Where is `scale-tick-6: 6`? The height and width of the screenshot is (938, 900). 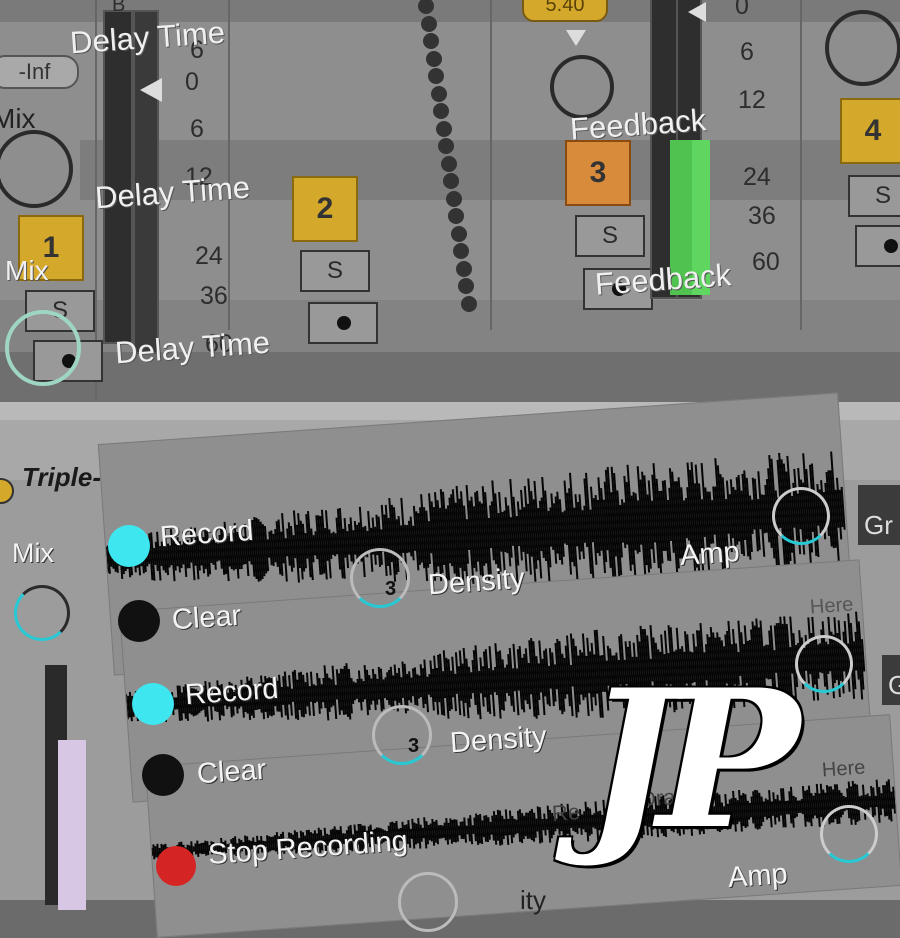
scale-tick-6: 6 is located at coordinates (197, 129).